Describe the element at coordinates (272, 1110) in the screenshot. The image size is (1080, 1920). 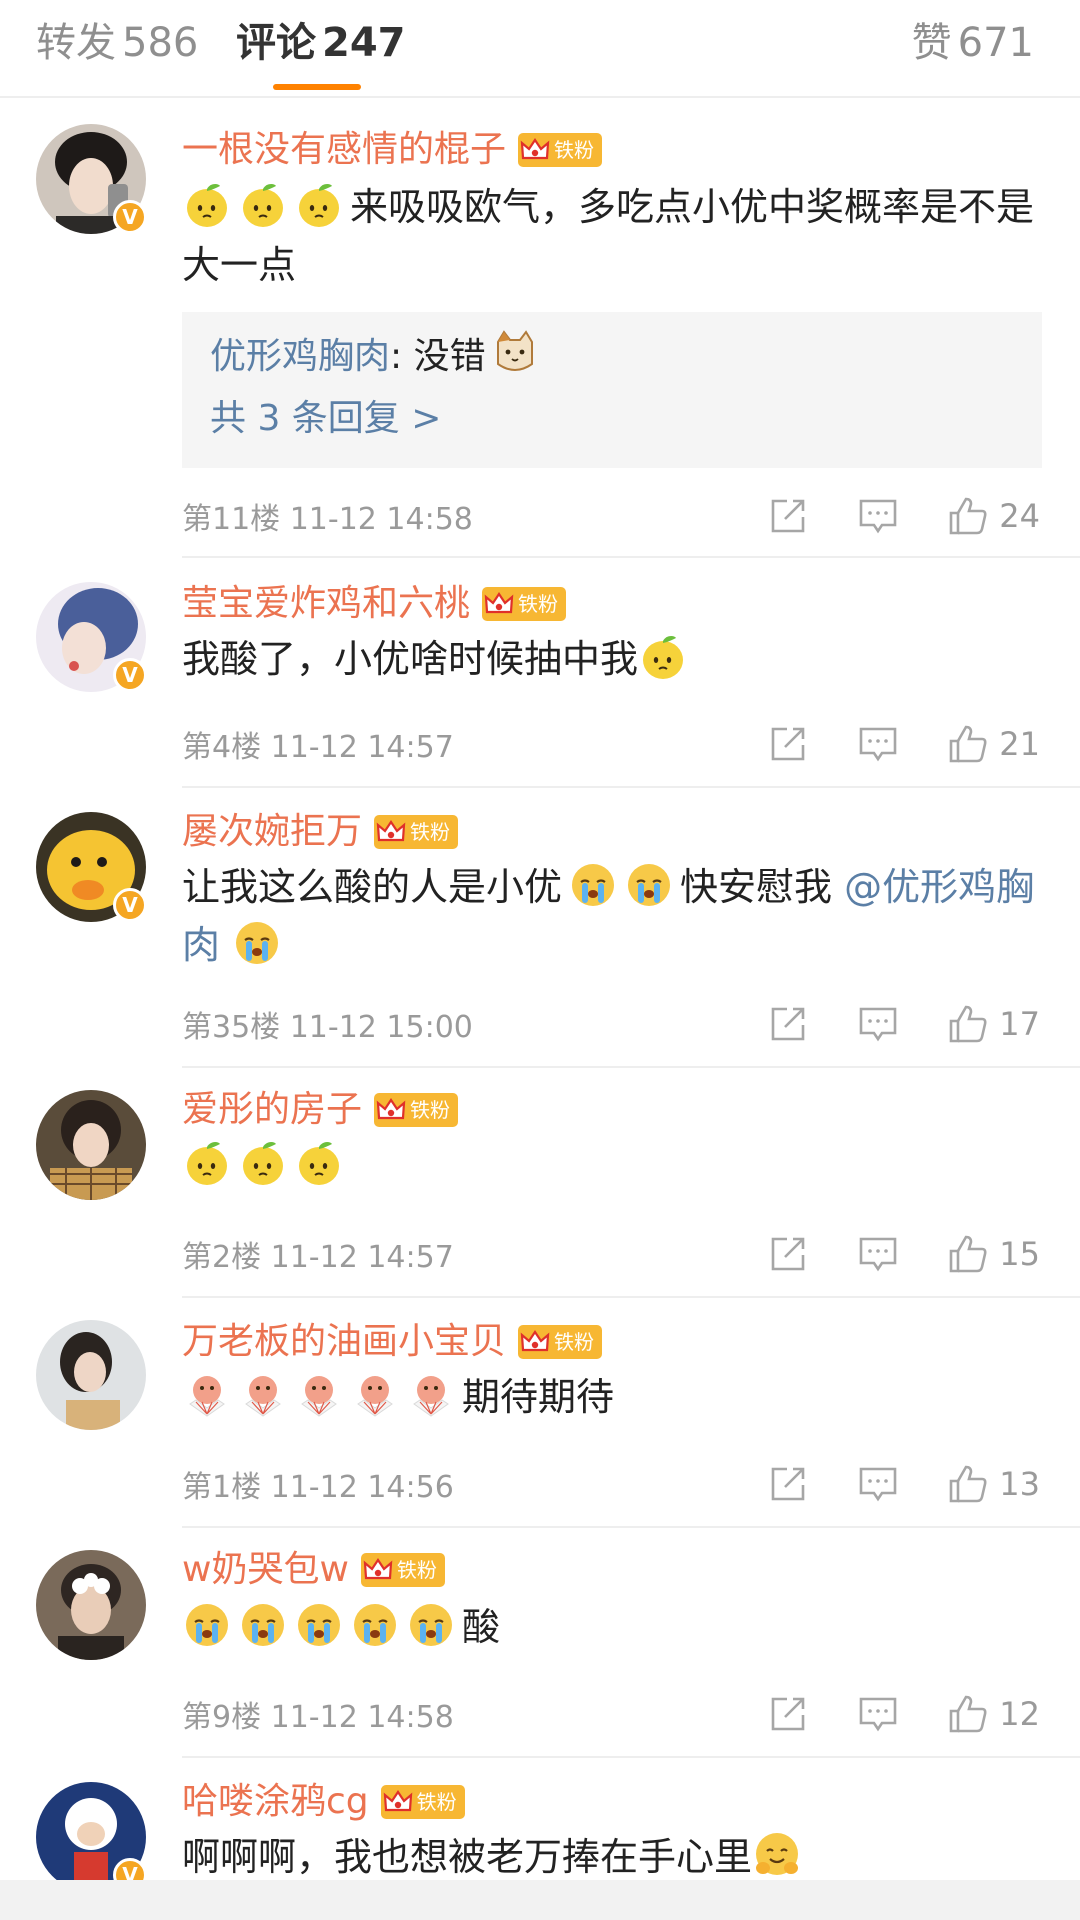
I see `comment-username: 爱彤的房子` at that location.